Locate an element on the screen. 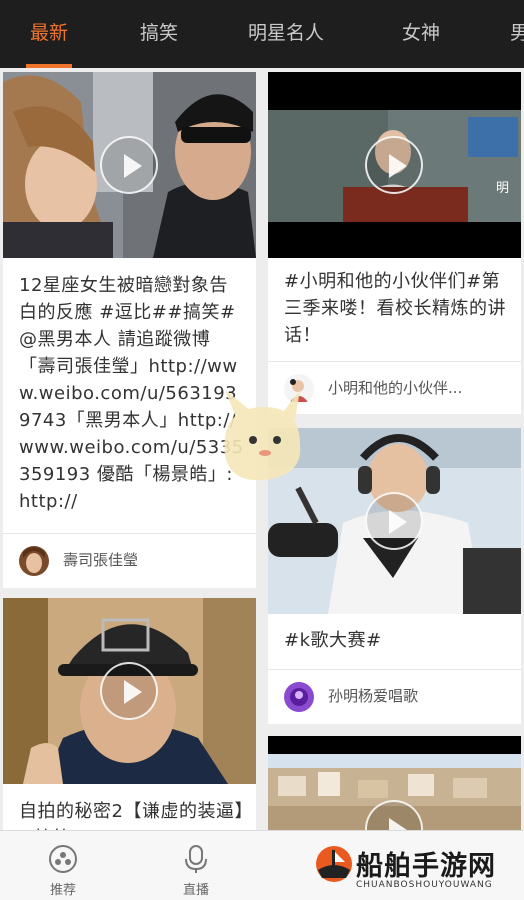  tab-male: 男 is located at coordinates (517, 34).